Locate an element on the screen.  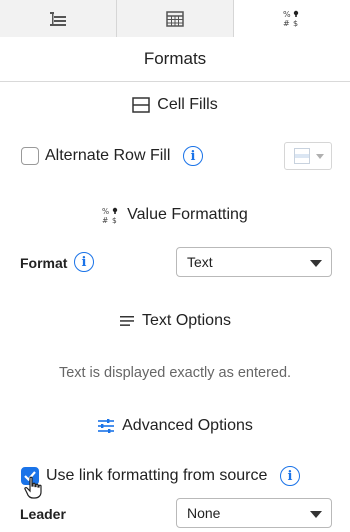
link-formatting-row: Use link formatting from source i is located at coordinates (175, 480).